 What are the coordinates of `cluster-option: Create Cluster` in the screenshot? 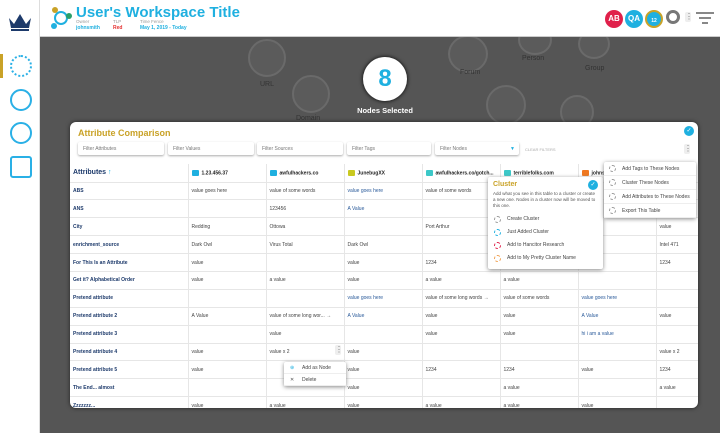 It's located at (545, 219).